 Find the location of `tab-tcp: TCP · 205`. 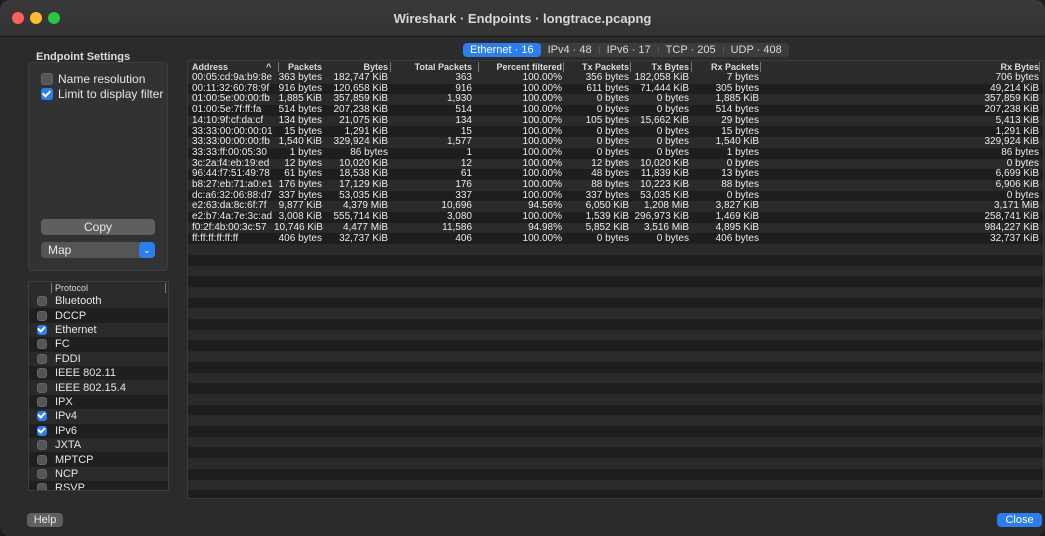

tab-tcp: TCP · 205 is located at coordinates (691, 50).